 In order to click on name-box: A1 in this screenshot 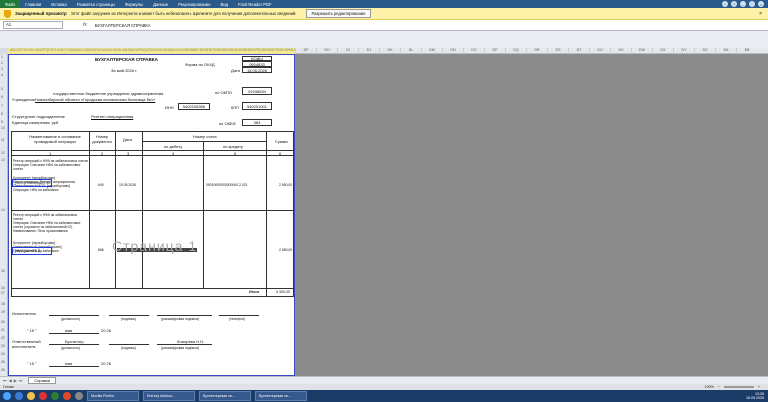, I will do `click(33, 25)`.